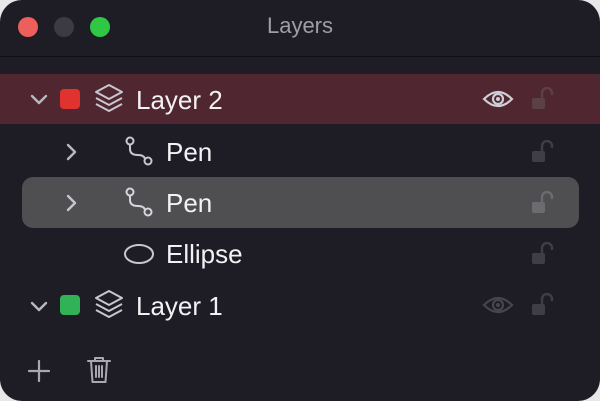  What do you see at coordinates (204, 254) in the screenshot?
I see `layer-name: Ellipse` at bounding box center [204, 254].